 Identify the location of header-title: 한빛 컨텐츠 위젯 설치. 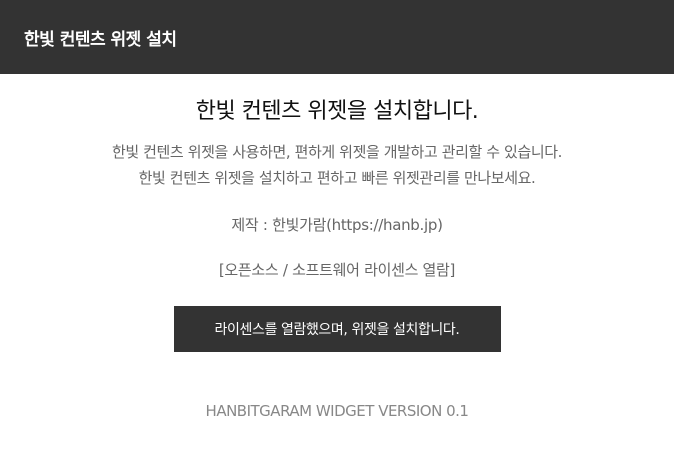
(100, 39).